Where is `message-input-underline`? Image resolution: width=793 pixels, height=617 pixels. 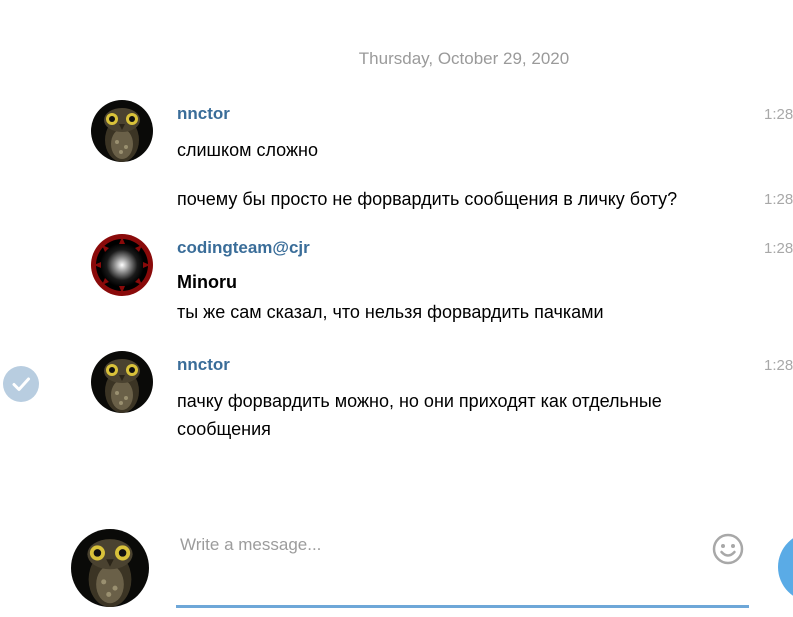
message-input-underline is located at coordinates (462, 606).